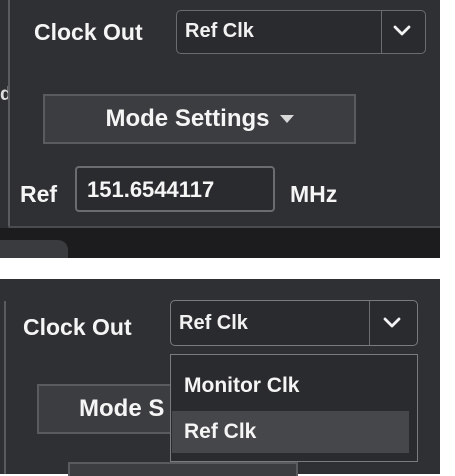 The image size is (455, 476). Describe the element at coordinates (290, 432) in the screenshot. I see `dropdown-option-ref-clk: Ref Clk` at that location.